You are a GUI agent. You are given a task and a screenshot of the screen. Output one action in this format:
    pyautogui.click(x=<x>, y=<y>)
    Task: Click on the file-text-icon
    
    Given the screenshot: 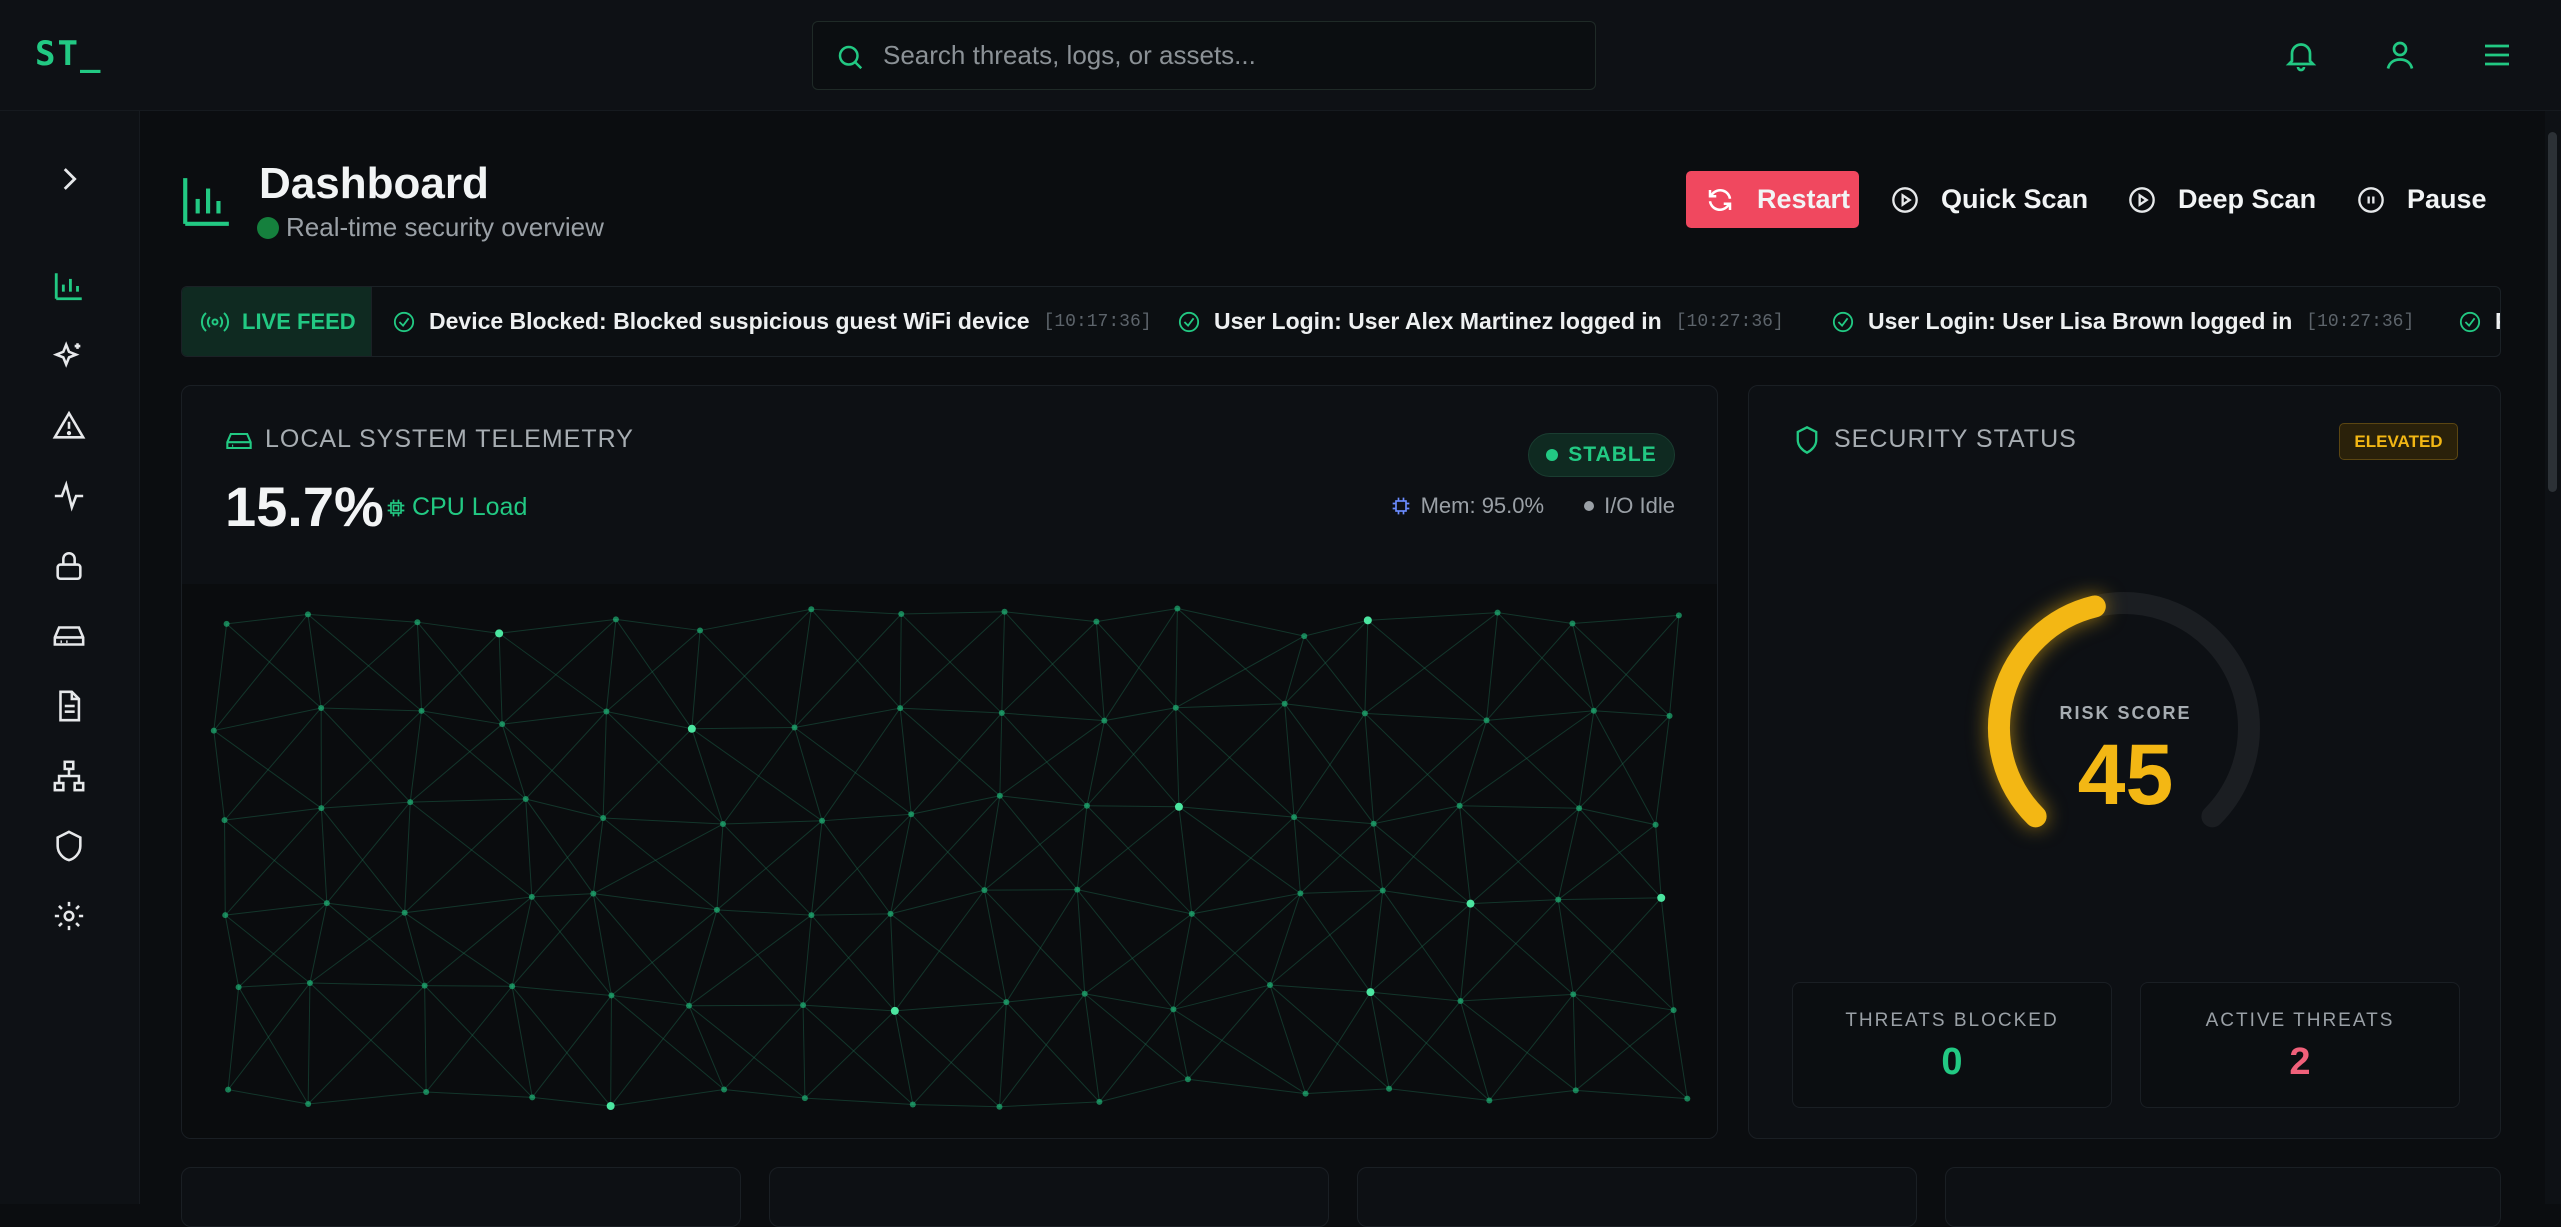 What is the action you would take?
    pyautogui.click(x=69, y=706)
    